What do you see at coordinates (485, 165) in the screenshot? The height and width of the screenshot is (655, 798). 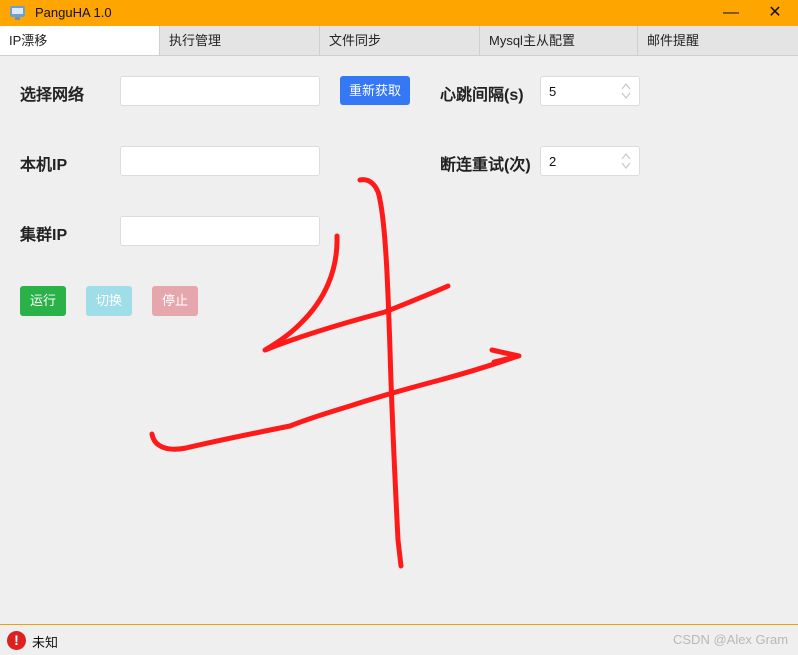 I see `retry-label: 断连重试(次)` at bounding box center [485, 165].